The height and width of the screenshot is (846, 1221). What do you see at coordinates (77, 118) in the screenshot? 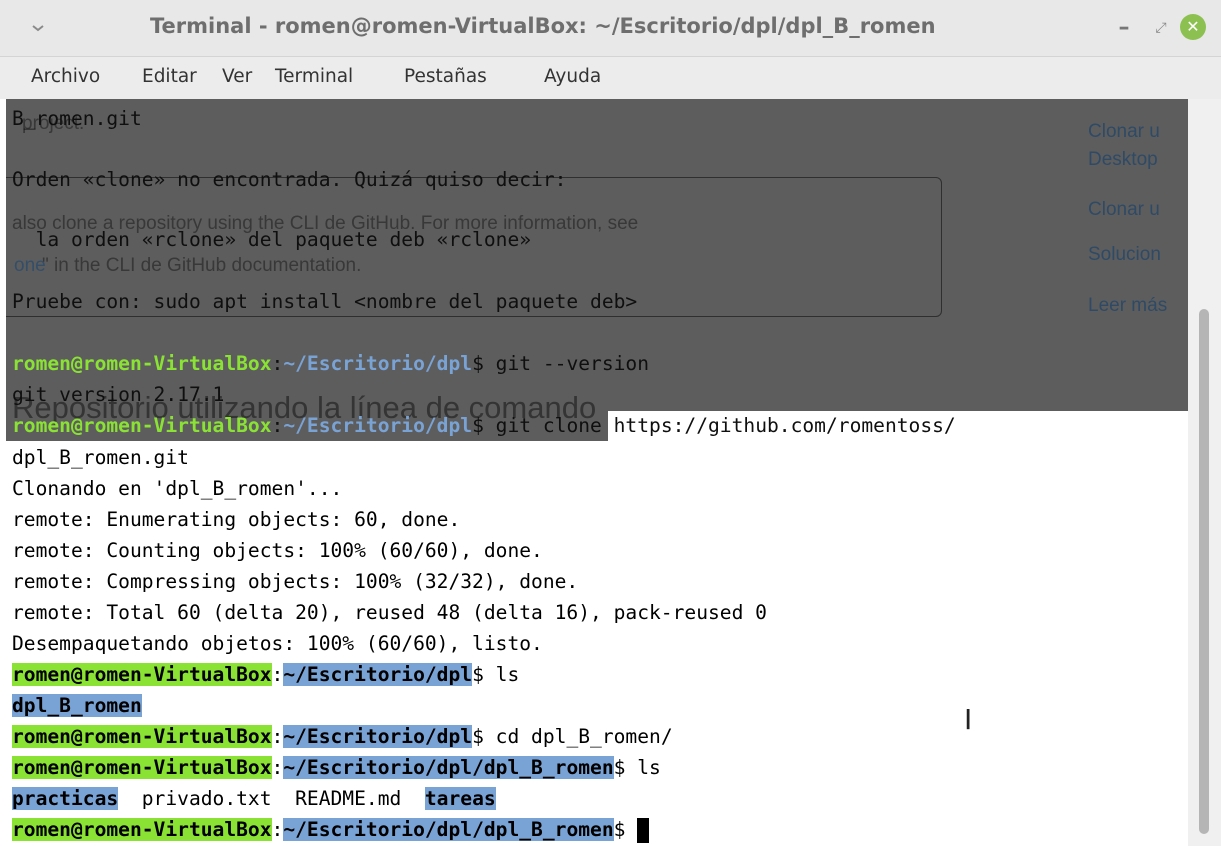
I see `terminal-line: B_romen.git` at bounding box center [77, 118].